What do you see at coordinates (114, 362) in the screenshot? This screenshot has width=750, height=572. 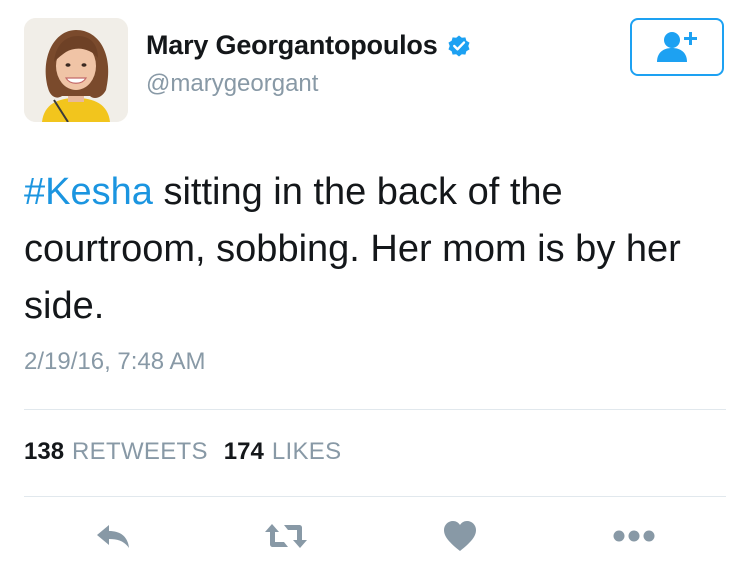 I see `tweet-timestamp: 2/19/16, 7:48 AM` at bounding box center [114, 362].